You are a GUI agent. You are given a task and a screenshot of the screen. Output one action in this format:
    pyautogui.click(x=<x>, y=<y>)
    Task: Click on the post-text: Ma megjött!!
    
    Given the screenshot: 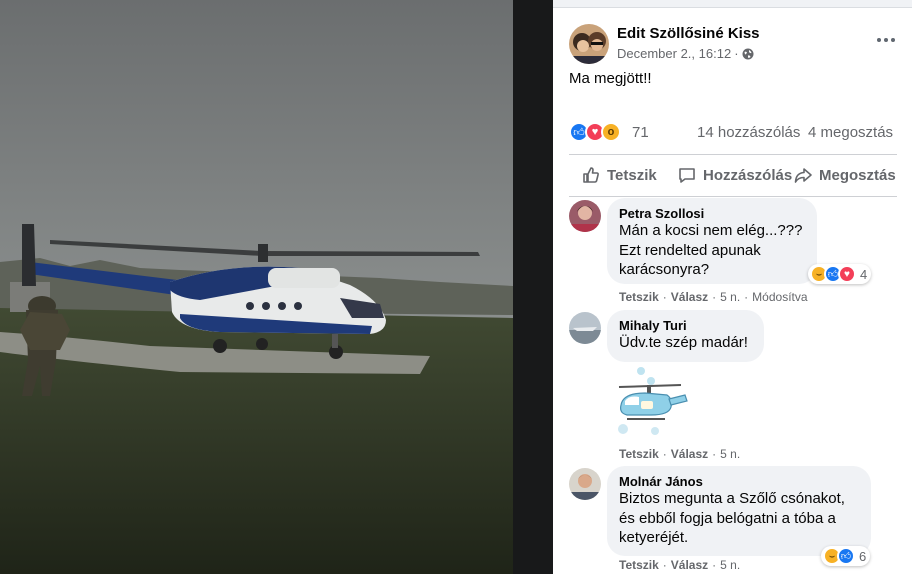 What is the action you would take?
    pyautogui.click(x=610, y=78)
    